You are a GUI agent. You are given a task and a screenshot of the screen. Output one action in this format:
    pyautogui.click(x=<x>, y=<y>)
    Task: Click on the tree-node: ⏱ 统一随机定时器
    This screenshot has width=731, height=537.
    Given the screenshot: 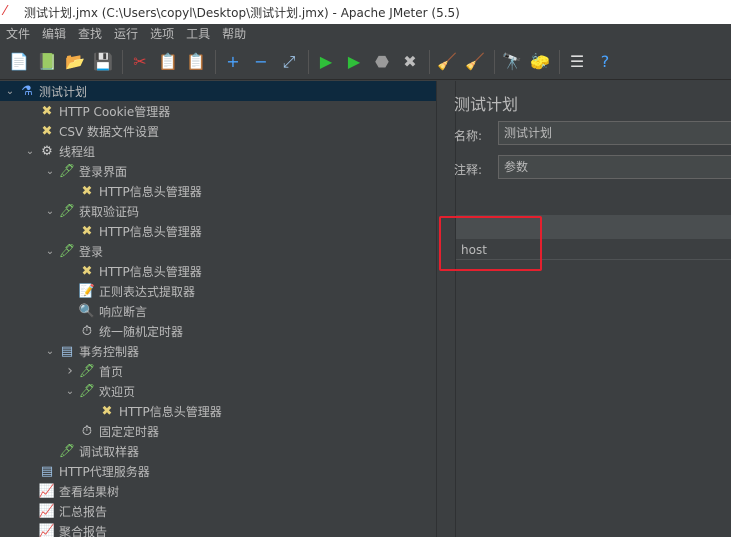 What is the action you would take?
    pyautogui.click(x=218, y=331)
    